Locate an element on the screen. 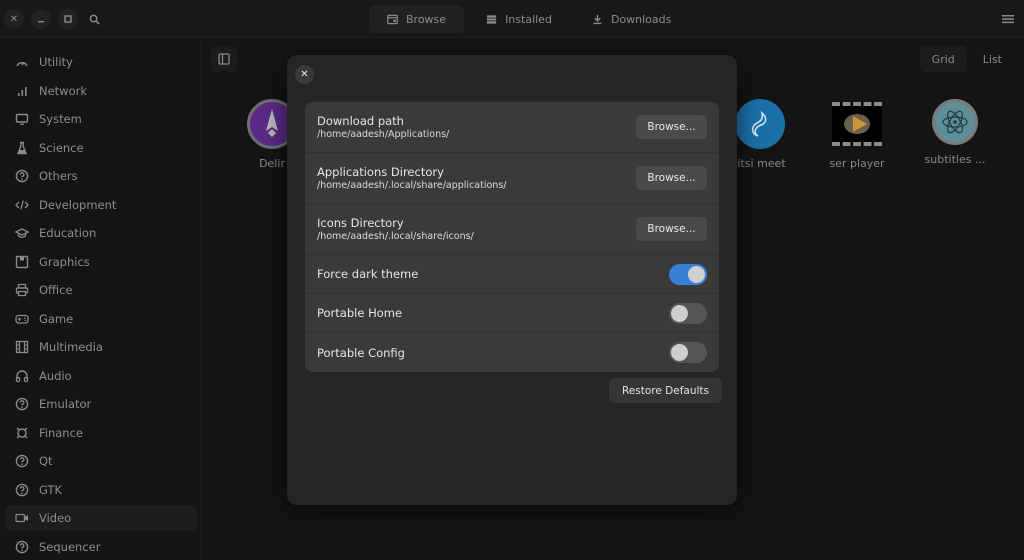 This screenshot has width=1024, height=560. portable-config-switch is located at coordinates (688, 352).